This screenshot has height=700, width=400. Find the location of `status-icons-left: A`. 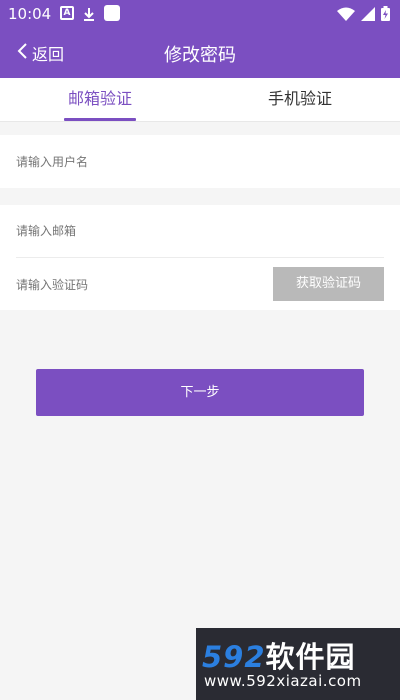

status-icons-left: A is located at coordinates (90, 13).